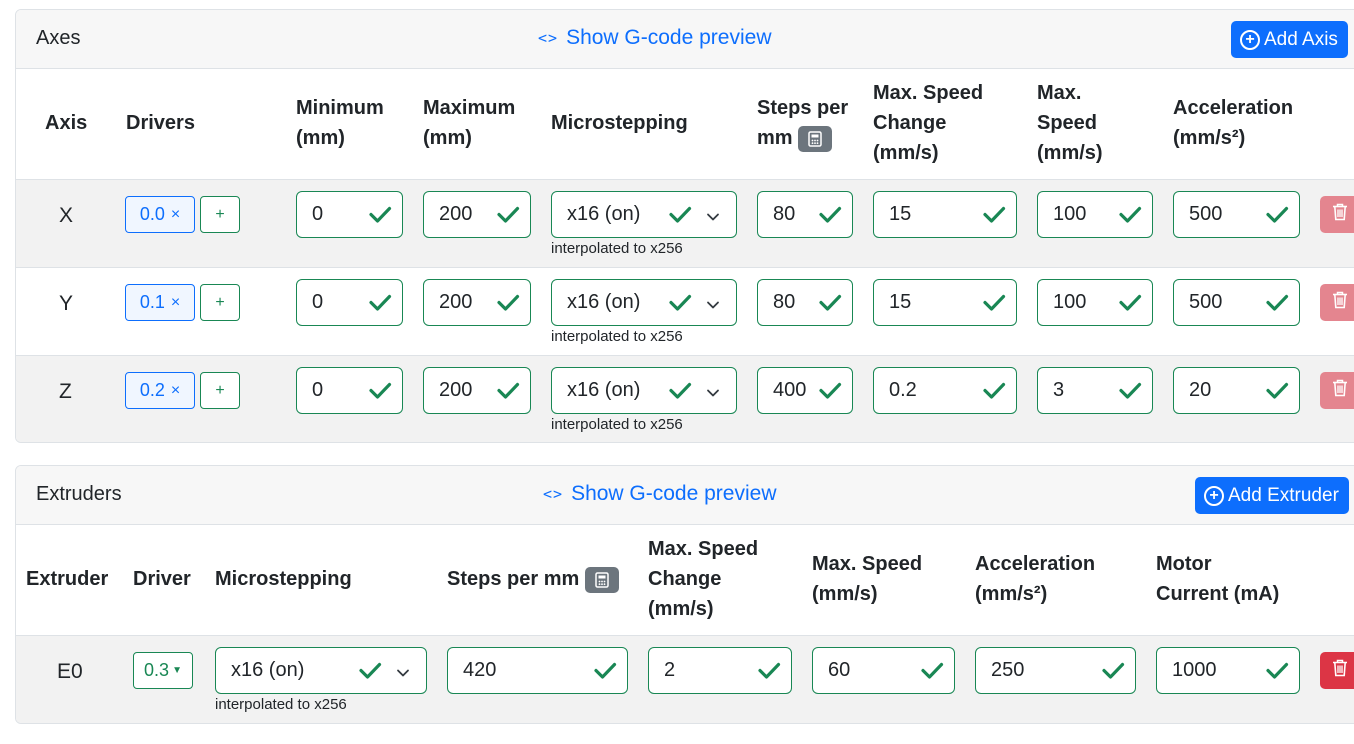 The image size is (1354, 744). I want to click on th-ext-steps-text: Steps per mm, so click(513, 579).